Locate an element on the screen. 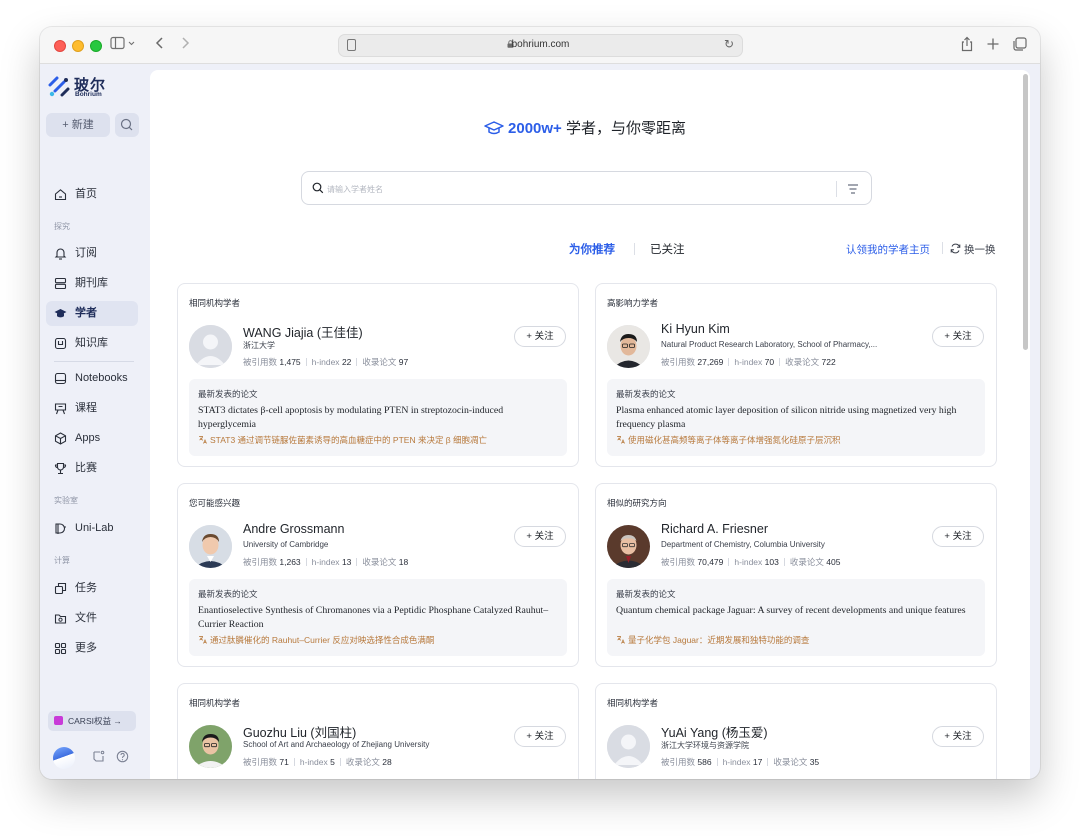 The height and width of the screenshot is (836, 1080). sidebar-item-label: 首页 is located at coordinates (86, 194).